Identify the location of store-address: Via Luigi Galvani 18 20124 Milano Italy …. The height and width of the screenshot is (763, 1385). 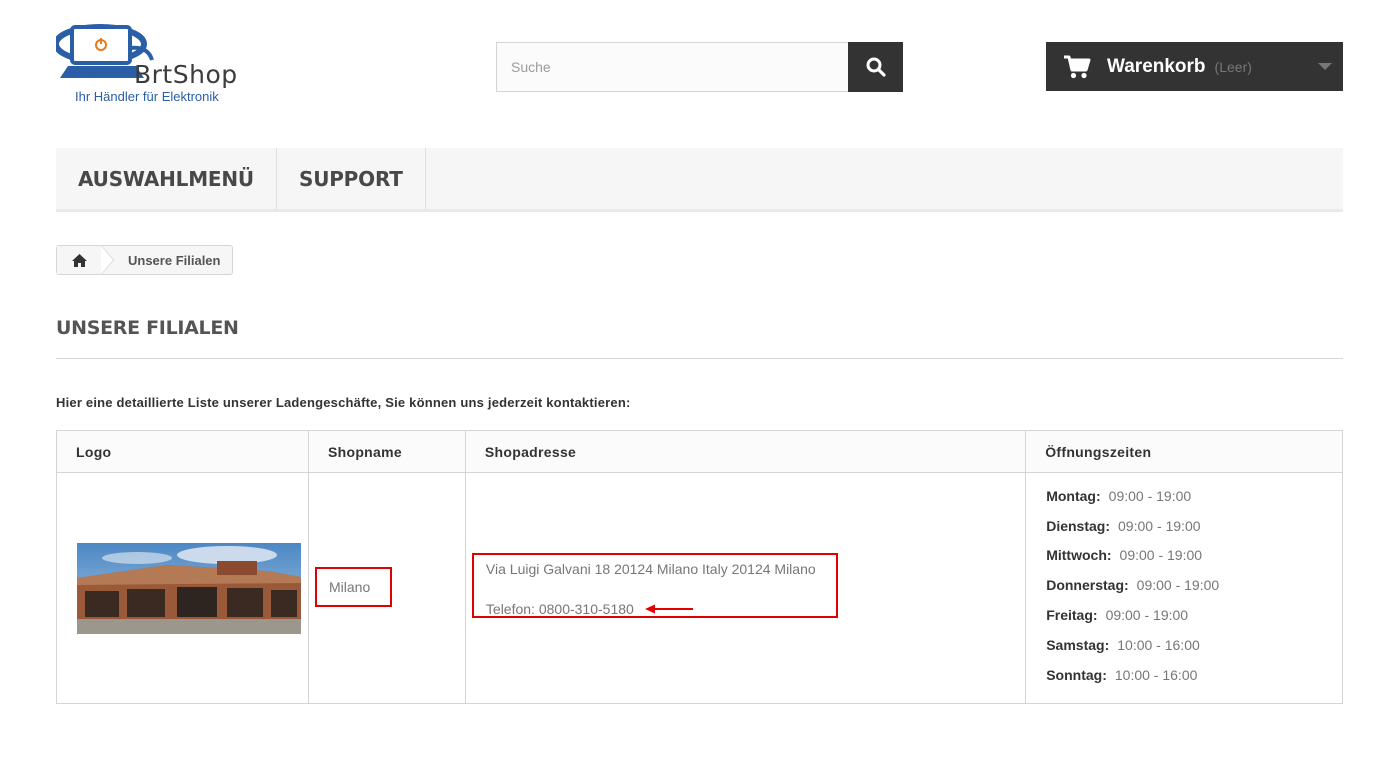
(650, 569).